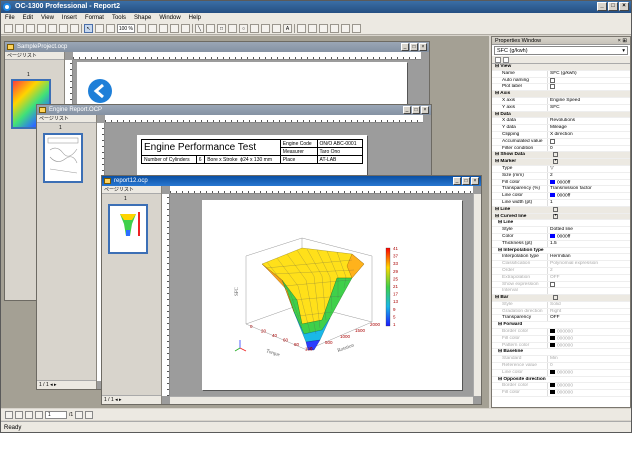 The height and width of the screenshot is (461, 640). Describe the element at coordinates (588, 277) in the screenshot. I see `property-value: OFF` at that location.